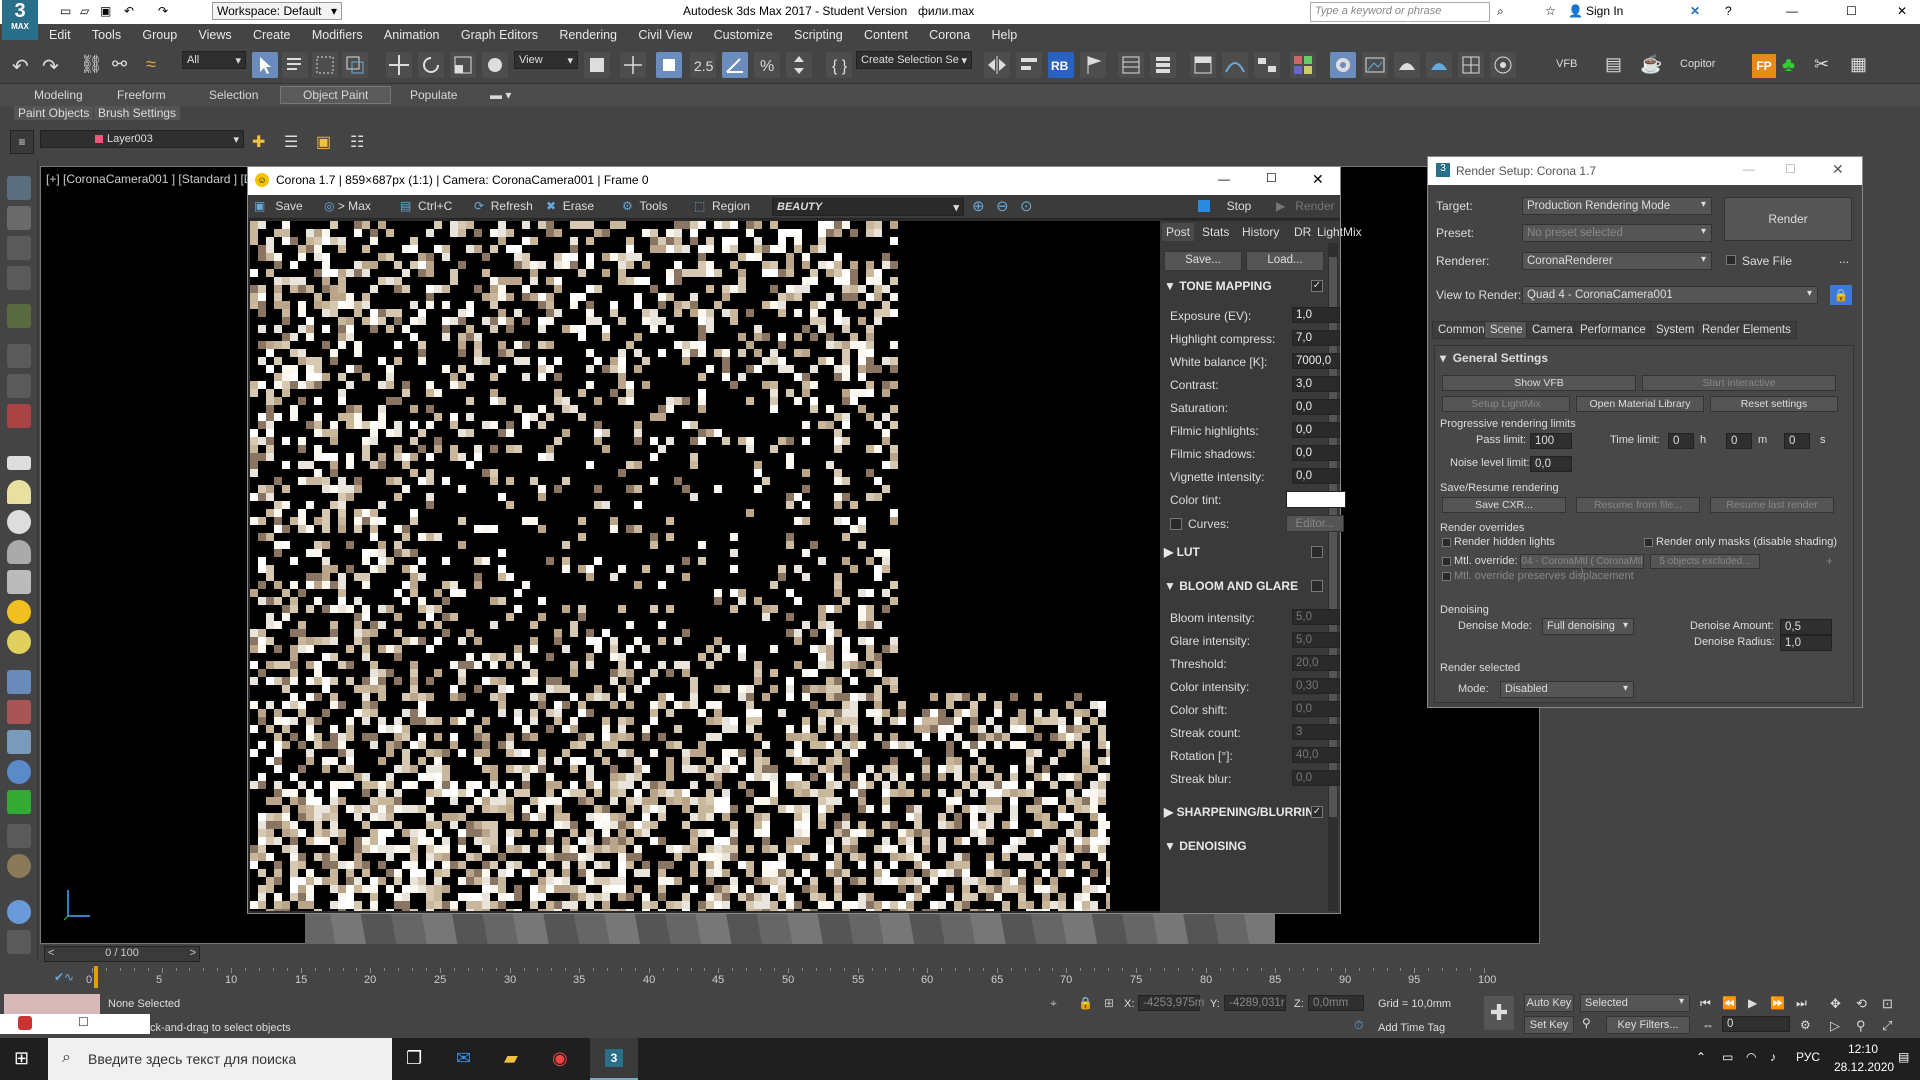 The width and height of the screenshot is (1920, 1080). I want to click on create-layer-icon: ✚, so click(258, 142).